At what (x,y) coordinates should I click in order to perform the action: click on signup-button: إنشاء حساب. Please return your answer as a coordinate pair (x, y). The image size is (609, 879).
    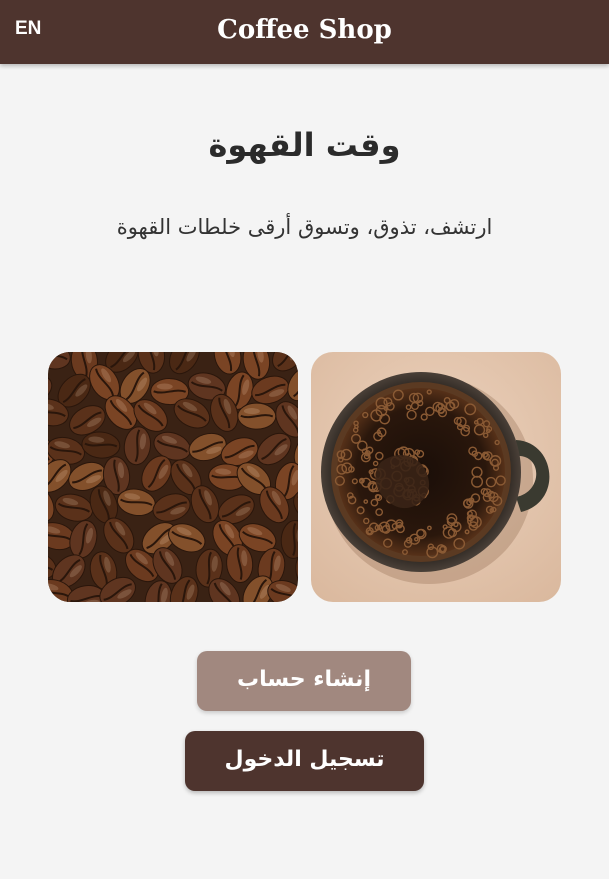
    Looking at the image, I should click on (304, 681).